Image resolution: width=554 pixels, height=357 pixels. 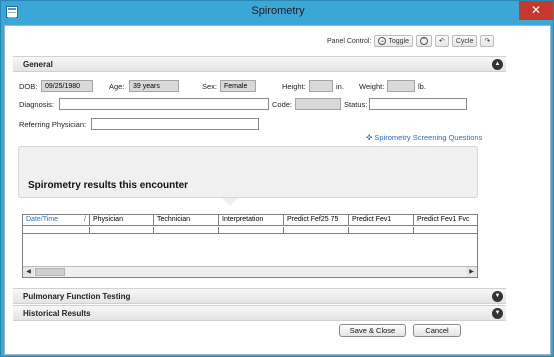 I want to click on spirometry-screening-link: ✜ Spirometry Screening Questions, so click(x=424, y=137).